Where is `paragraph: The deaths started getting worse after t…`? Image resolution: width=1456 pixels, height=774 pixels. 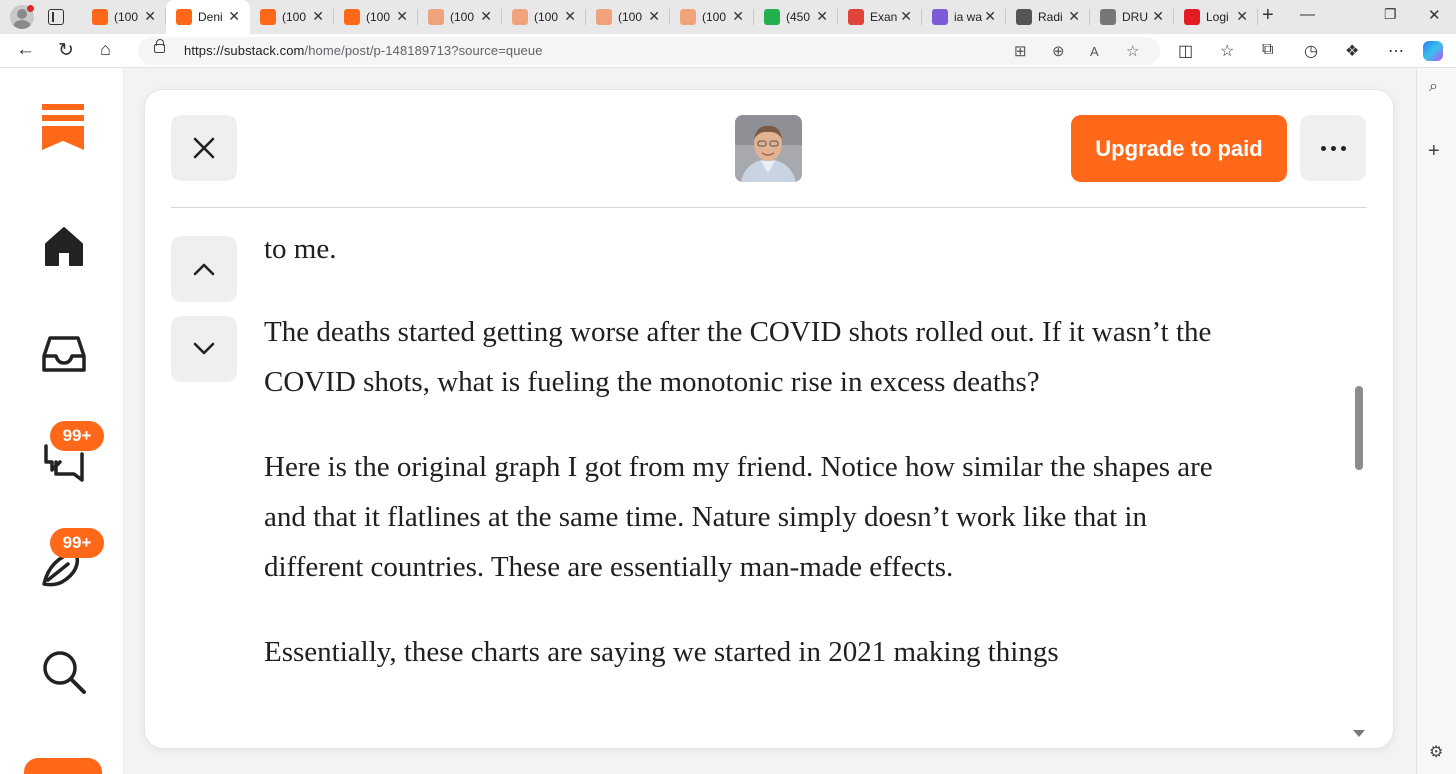 paragraph: The deaths started getting worse after t… is located at coordinates (738, 357).